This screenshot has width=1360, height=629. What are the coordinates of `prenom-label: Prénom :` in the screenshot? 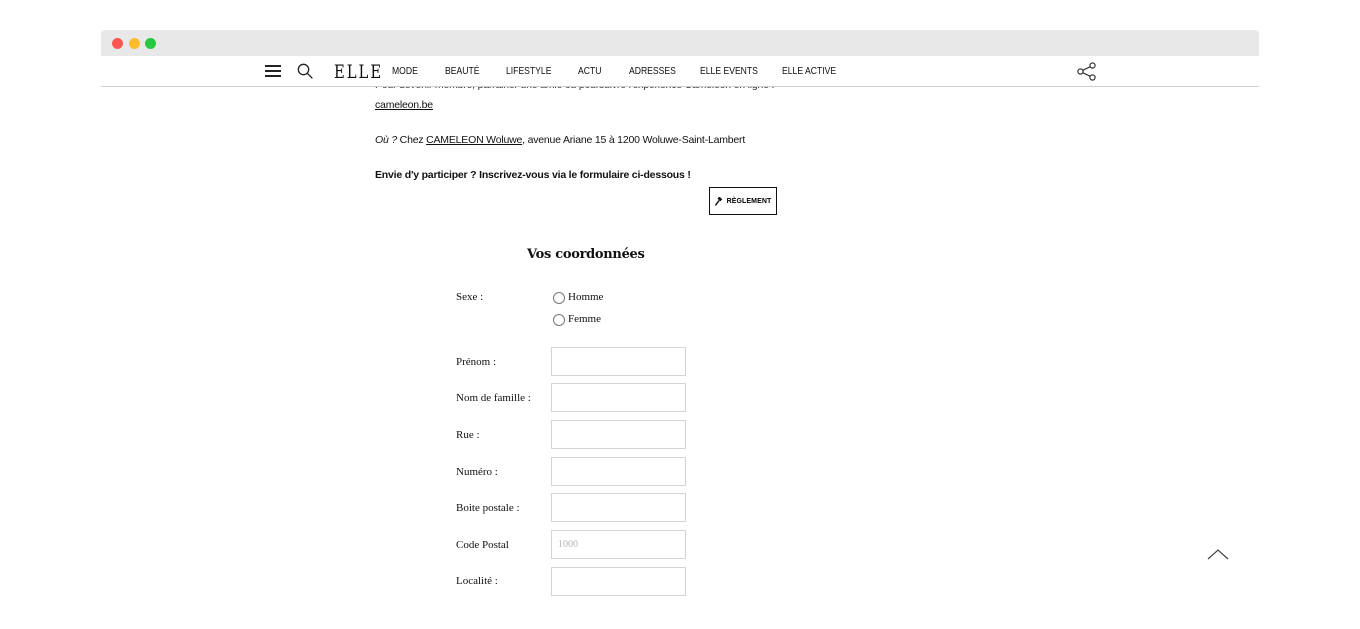 It's located at (476, 362).